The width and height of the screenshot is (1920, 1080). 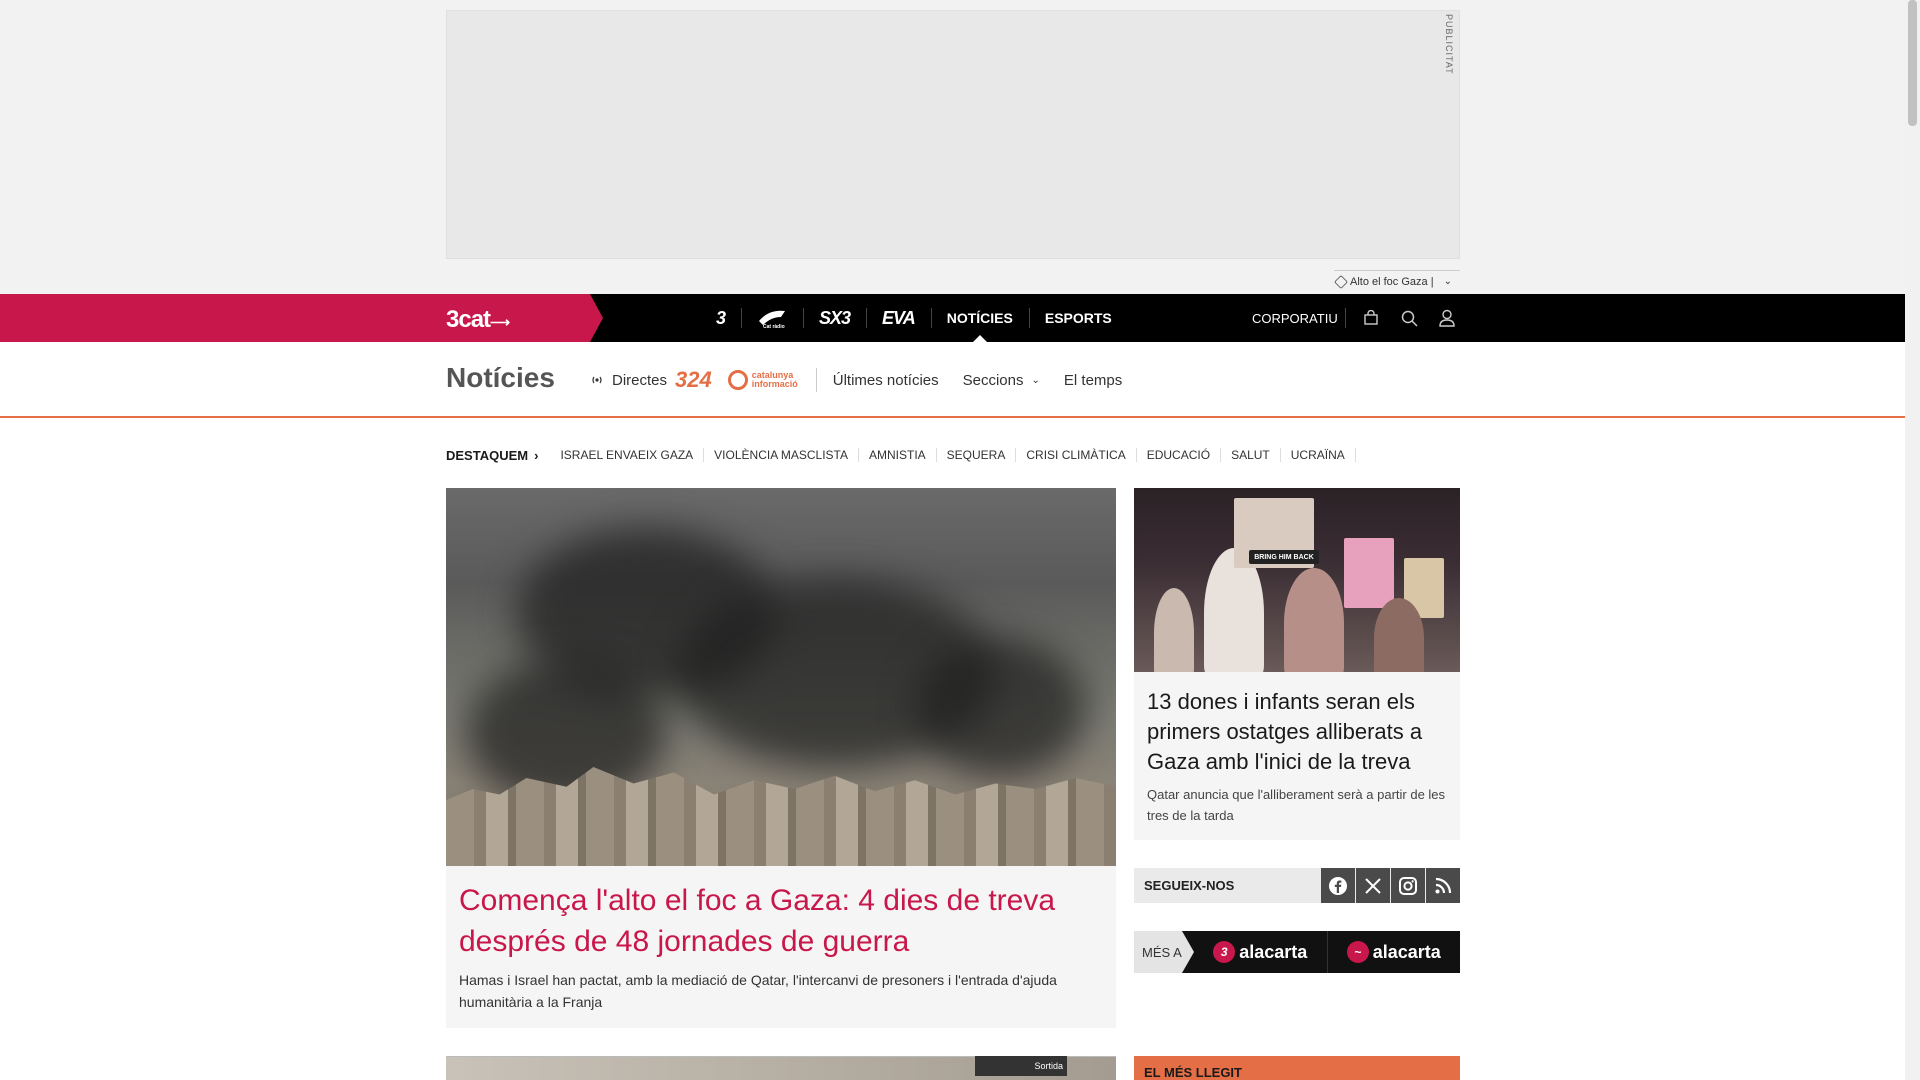 What do you see at coordinates (834, 318) in the screenshot?
I see `channel-sx3-logo: SX3` at bounding box center [834, 318].